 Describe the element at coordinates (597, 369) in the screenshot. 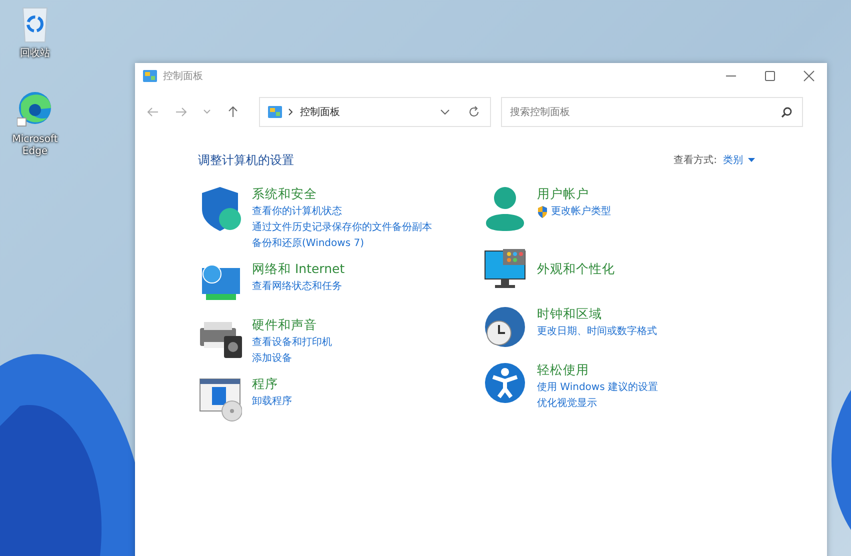

I see `category-link: 轻松使用` at that location.